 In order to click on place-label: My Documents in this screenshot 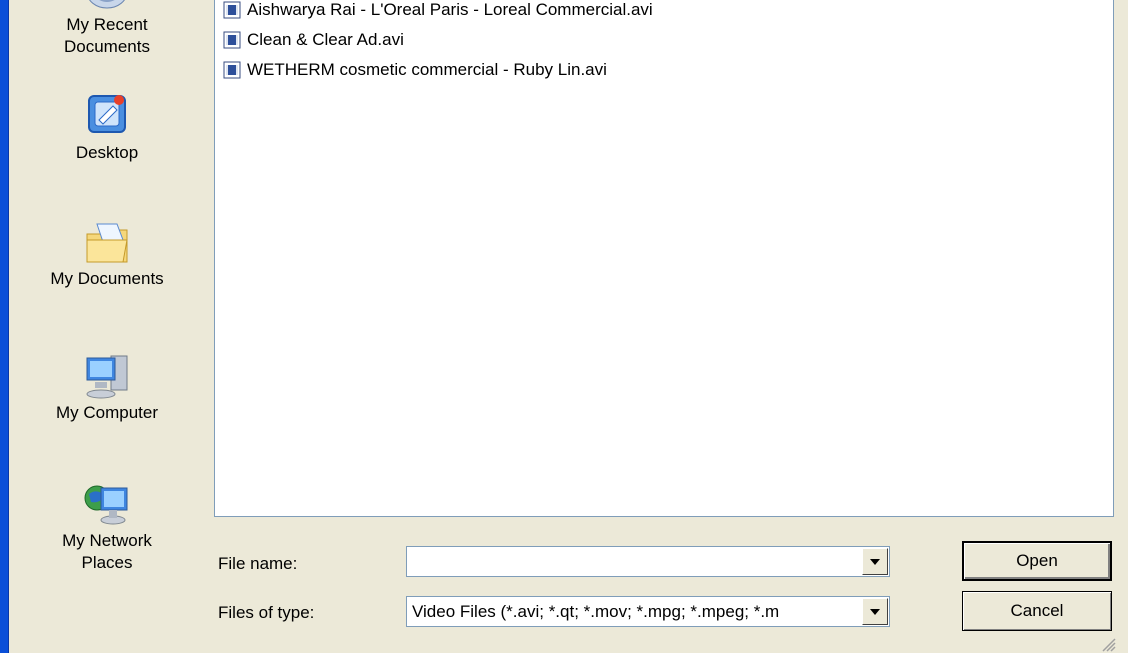, I will do `click(107, 278)`.